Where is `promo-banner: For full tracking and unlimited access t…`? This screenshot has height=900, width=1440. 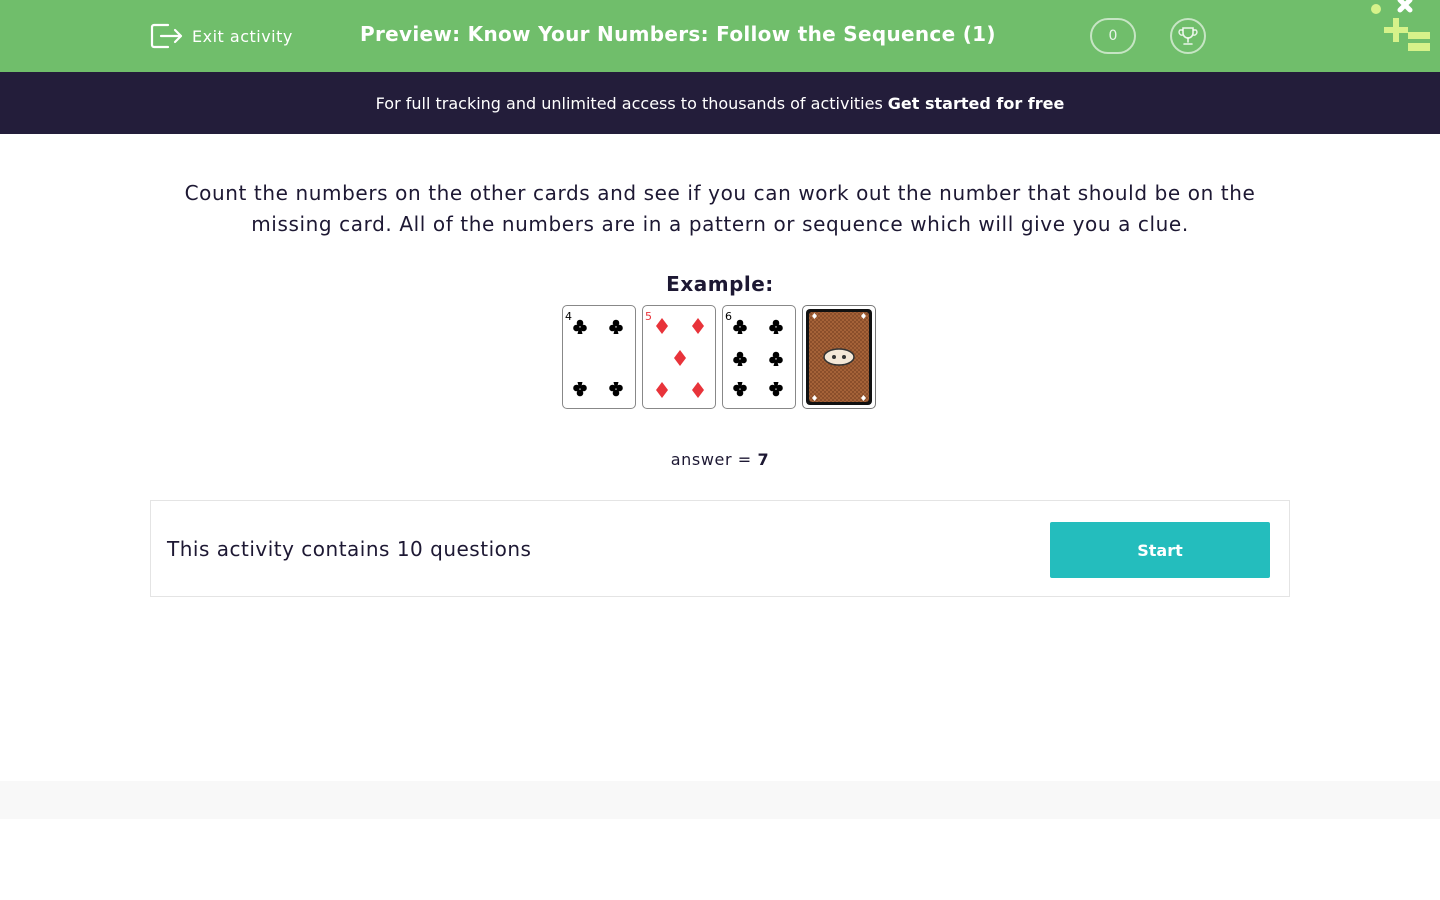 promo-banner: For full tracking and unlimited access t… is located at coordinates (720, 103).